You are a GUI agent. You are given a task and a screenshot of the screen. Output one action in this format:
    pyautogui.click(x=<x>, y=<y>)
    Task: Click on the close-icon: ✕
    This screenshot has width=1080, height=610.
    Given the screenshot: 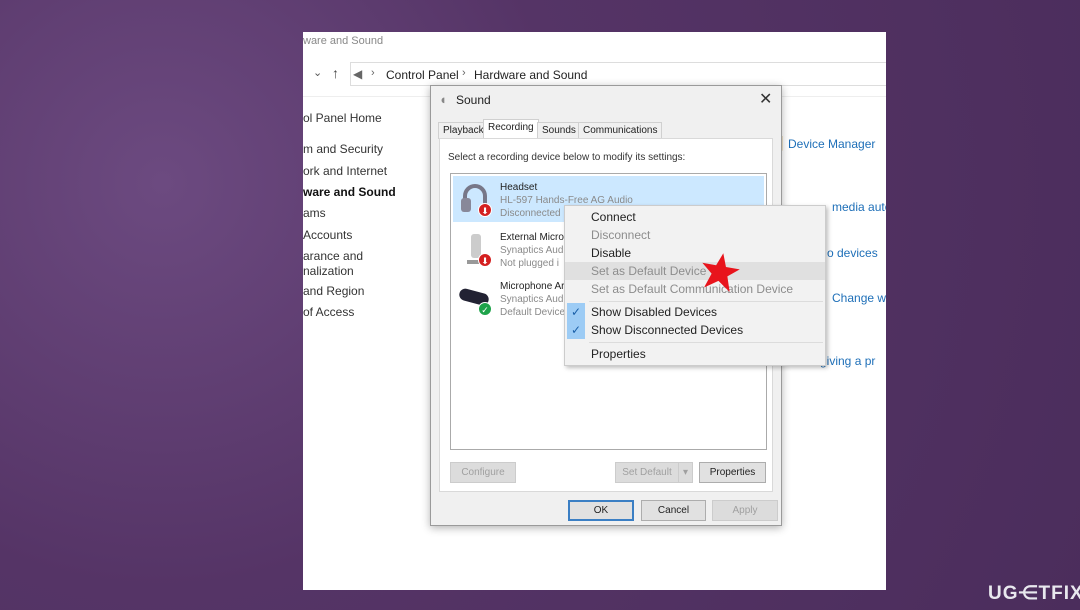 What is the action you would take?
    pyautogui.click(x=765, y=99)
    